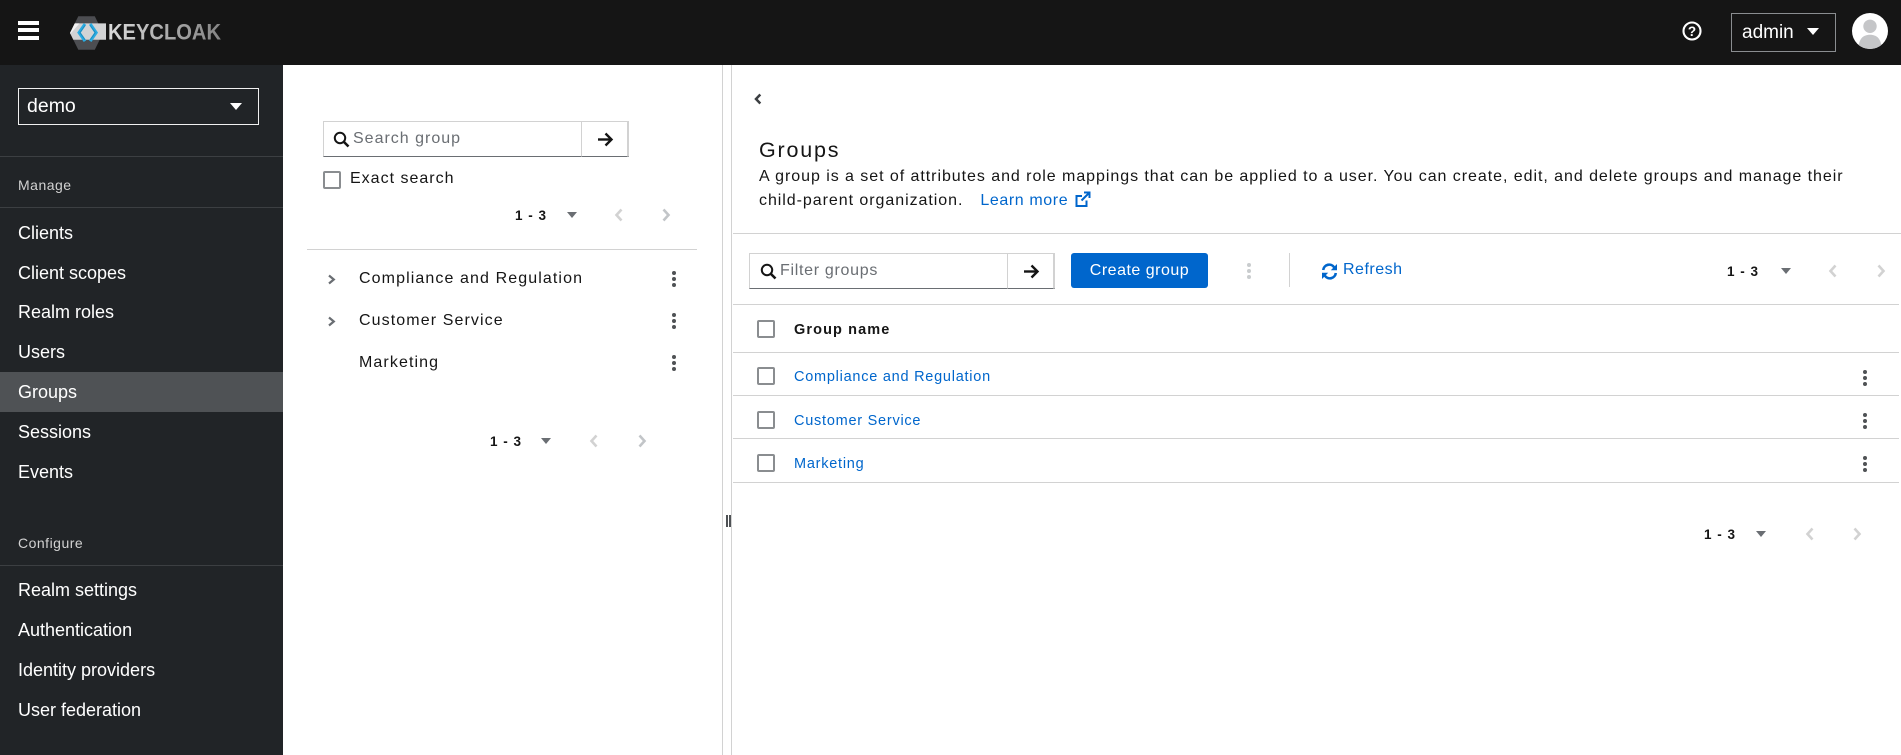 The width and height of the screenshot is (1901, 755). I want to click on svg-text: KEYCLOAK, so click(165, 32).